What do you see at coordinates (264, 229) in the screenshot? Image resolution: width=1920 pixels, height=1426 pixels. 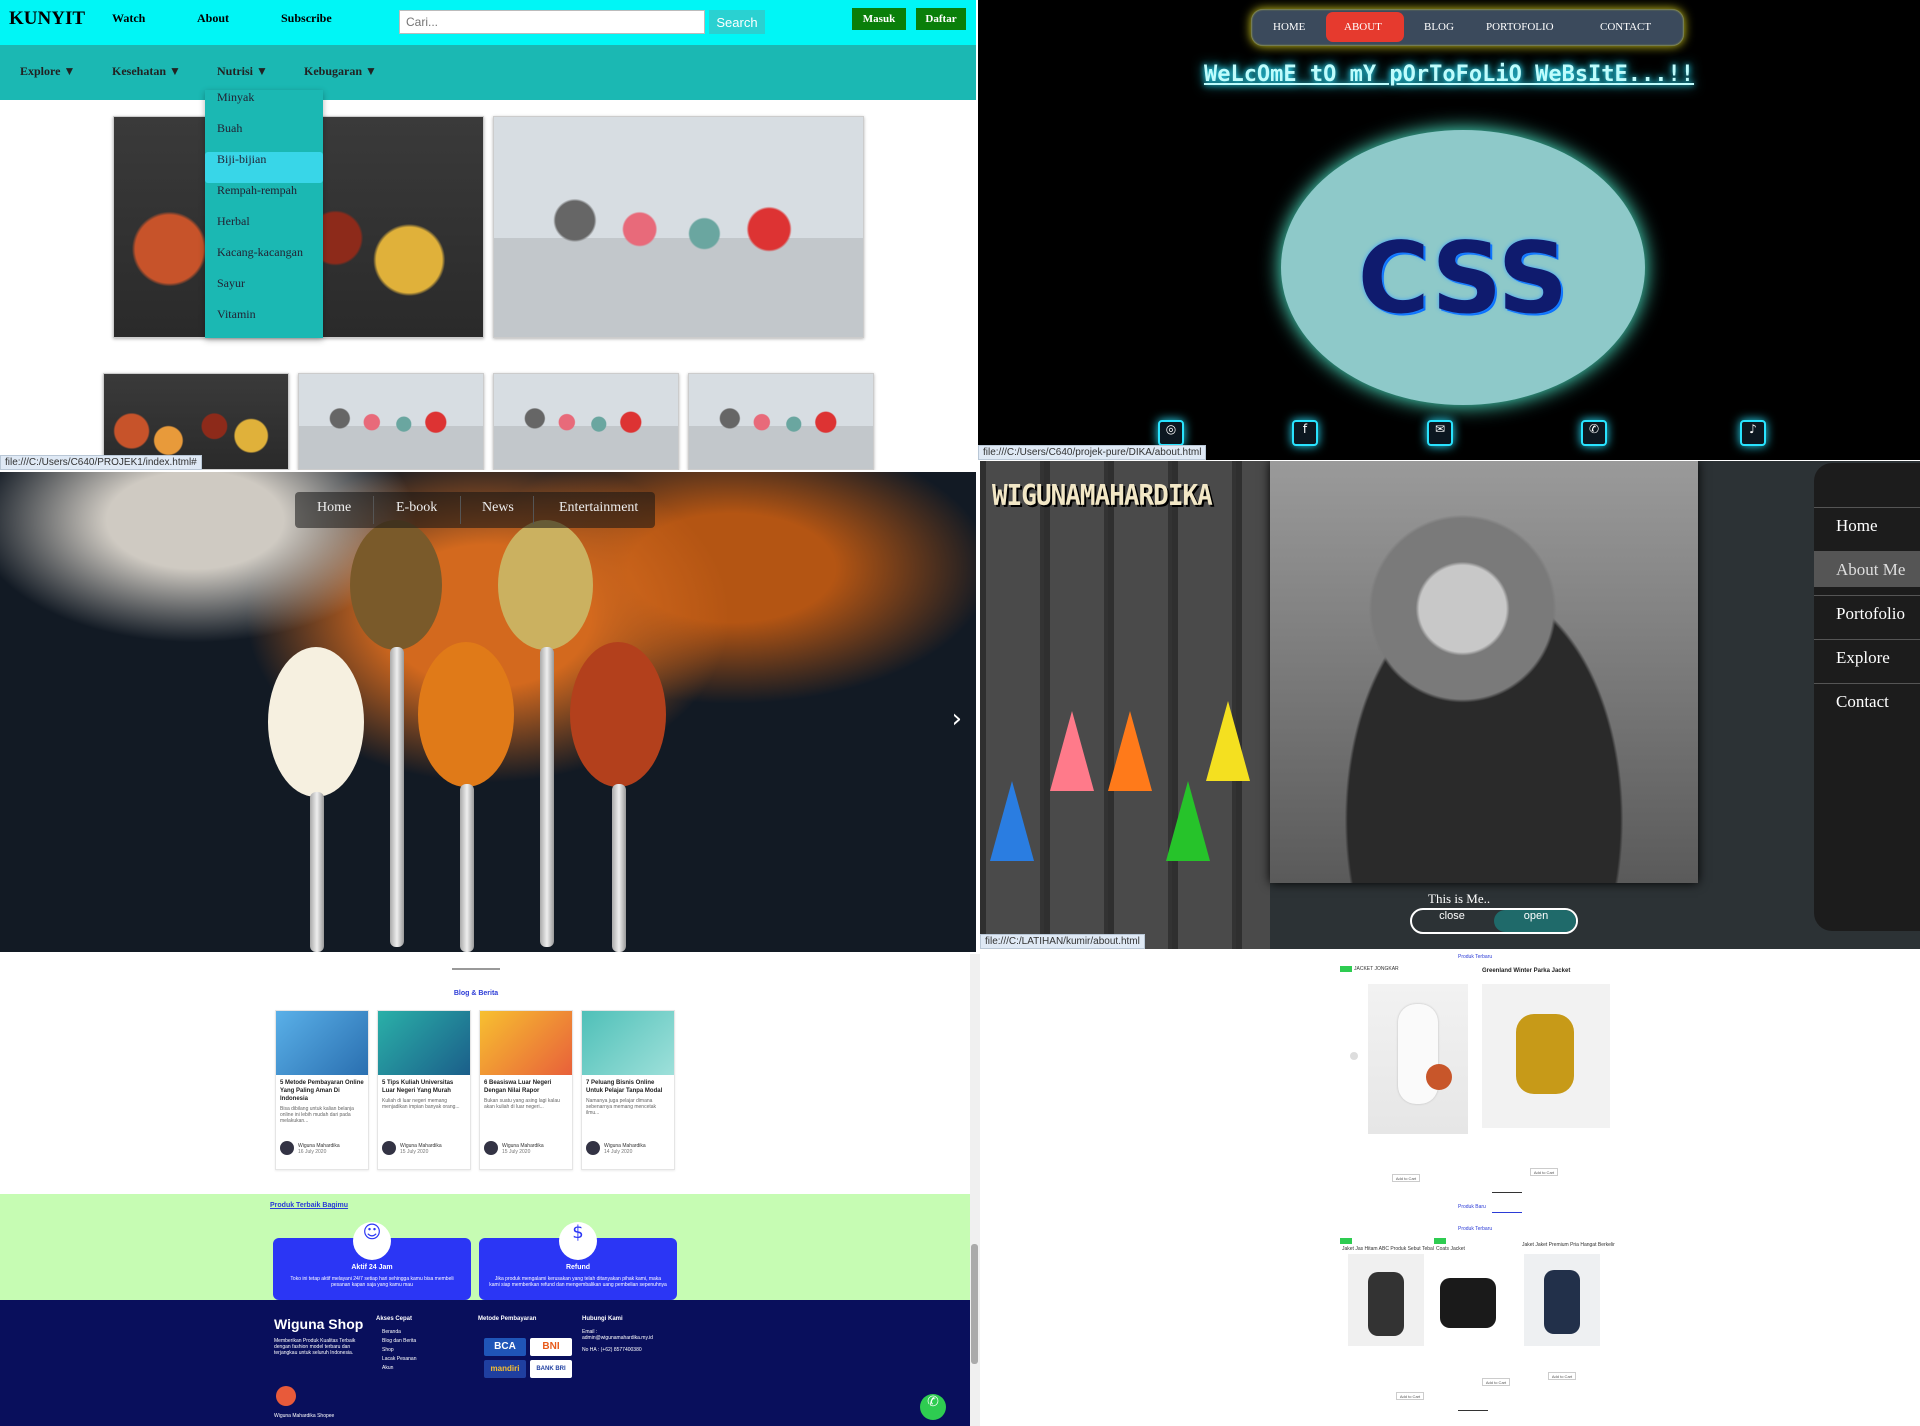 I see `dropdown-item: Herbal` at bounding box center [264, 229].